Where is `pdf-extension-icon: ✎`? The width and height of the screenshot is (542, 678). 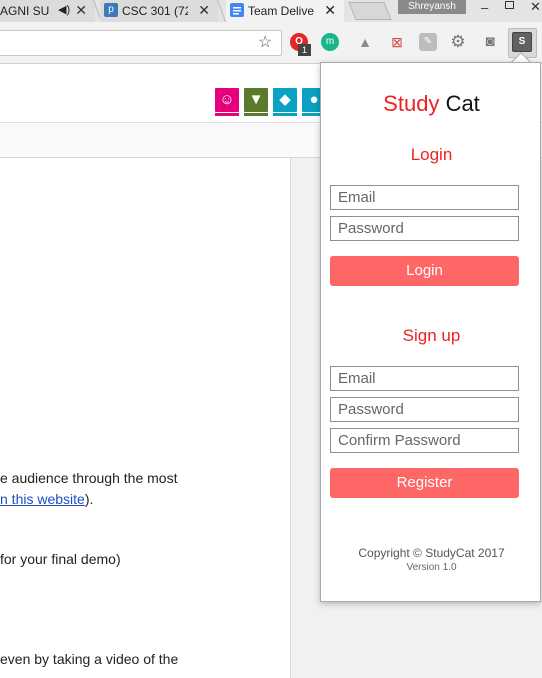 pdf-extension-icon: ✎ is located at coordinates (428, 42).